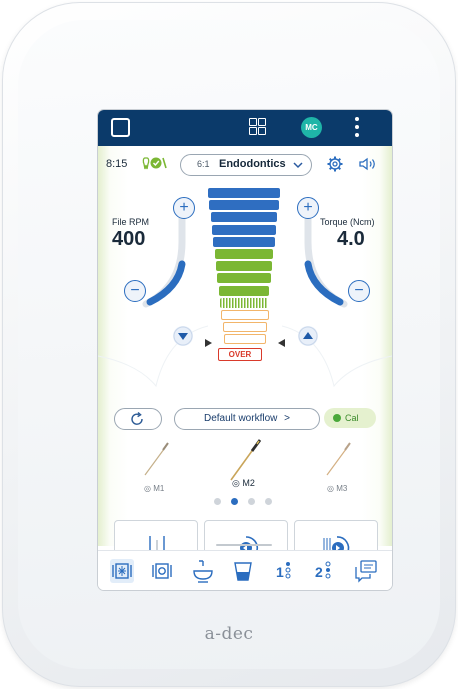 This screenshot has height=689, width=458. I want to click on torque-gauge: OVER, so click(245, 274).